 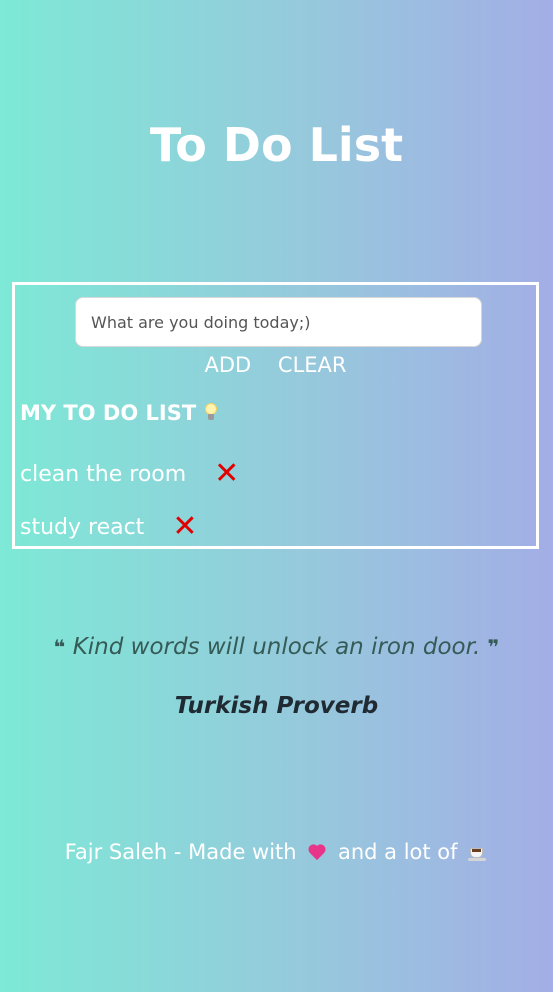 I want to click on list-heading: MY TO DO LIST, so click(x=119, y=413).